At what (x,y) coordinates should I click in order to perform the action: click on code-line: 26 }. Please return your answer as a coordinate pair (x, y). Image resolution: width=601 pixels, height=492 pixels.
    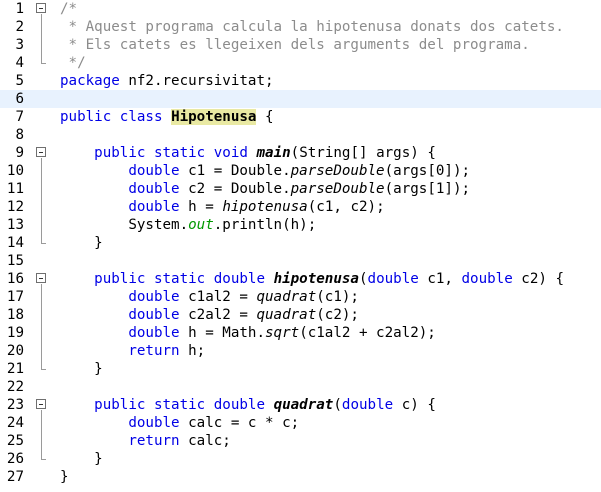
    Looking at the image, I should click on (300, 459).